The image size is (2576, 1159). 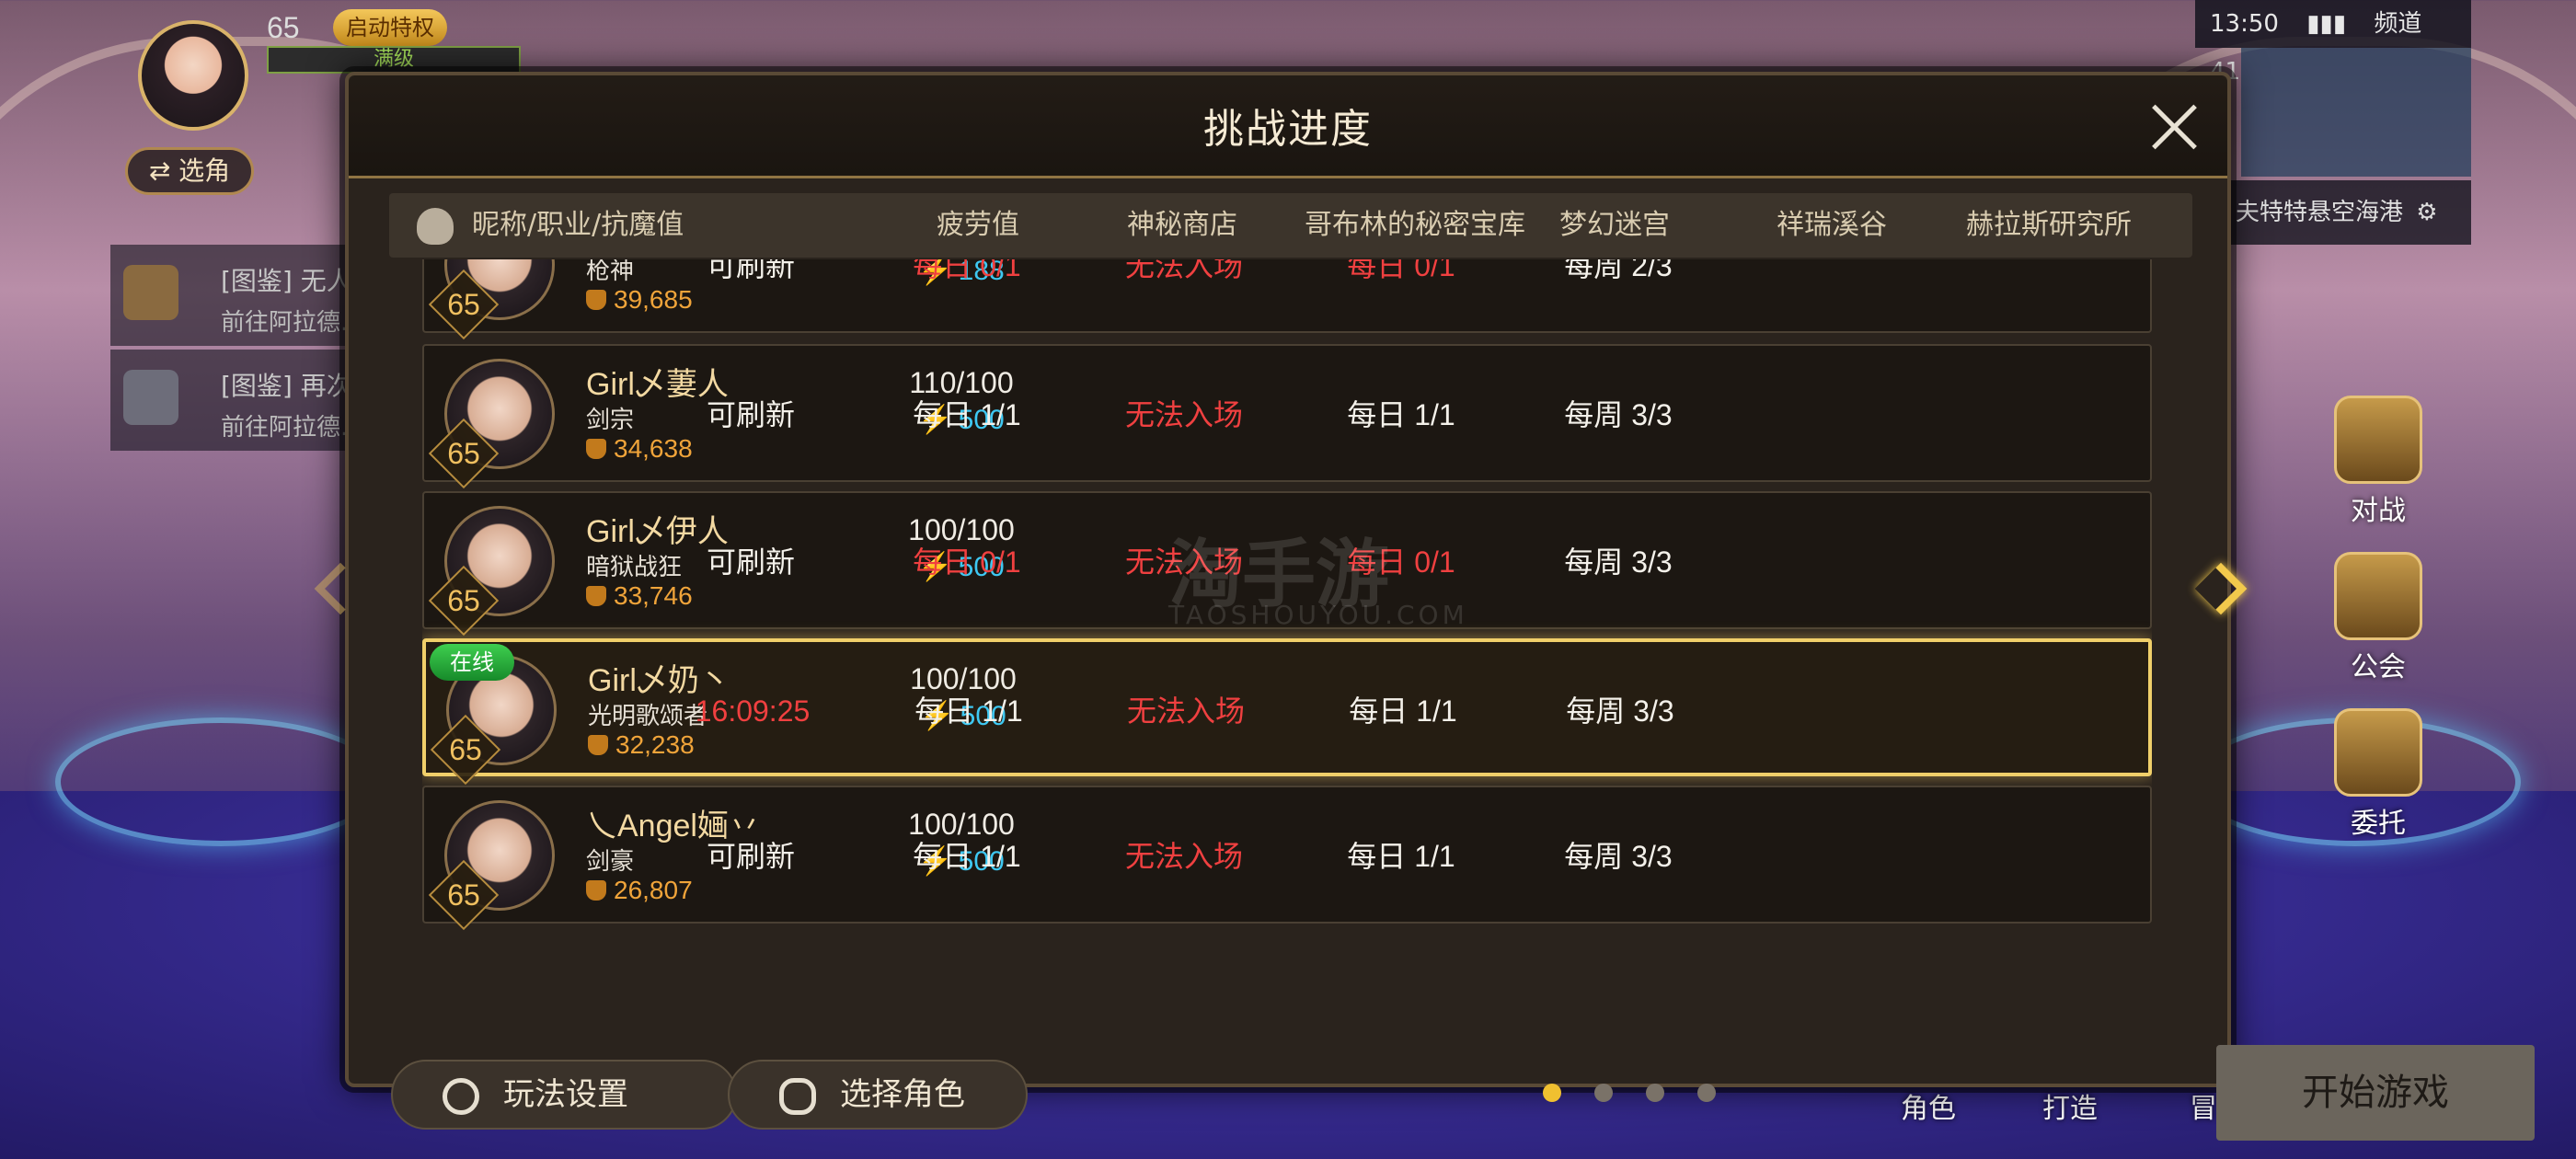 I want to click on start-game-button: 开始游戏, so click(x=2375, y=1093).